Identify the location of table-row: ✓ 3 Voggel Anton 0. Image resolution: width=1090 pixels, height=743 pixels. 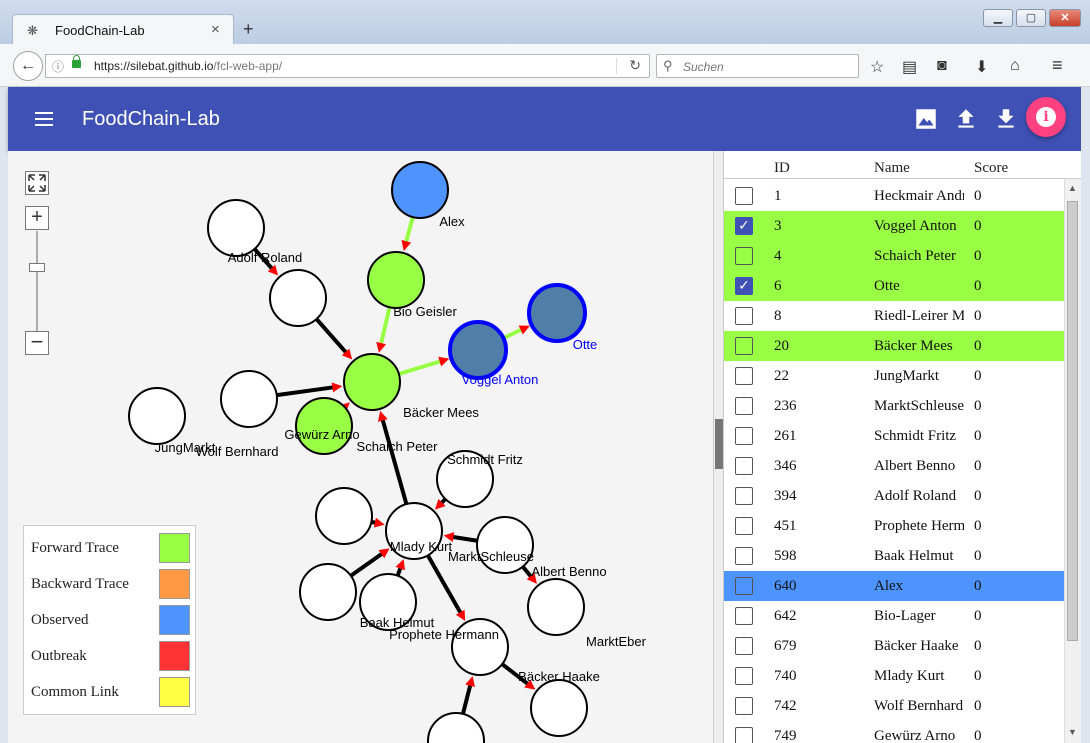
(894, 226).